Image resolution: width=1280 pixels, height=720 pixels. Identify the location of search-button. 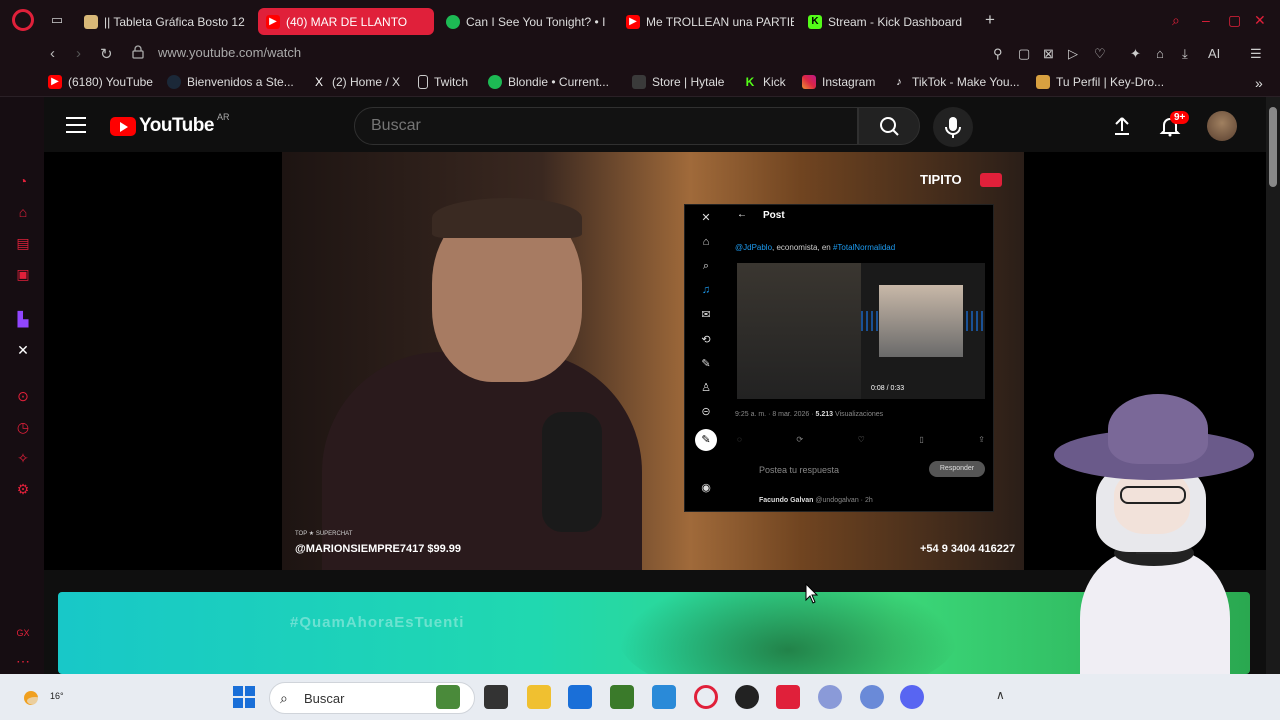
(889, 126).